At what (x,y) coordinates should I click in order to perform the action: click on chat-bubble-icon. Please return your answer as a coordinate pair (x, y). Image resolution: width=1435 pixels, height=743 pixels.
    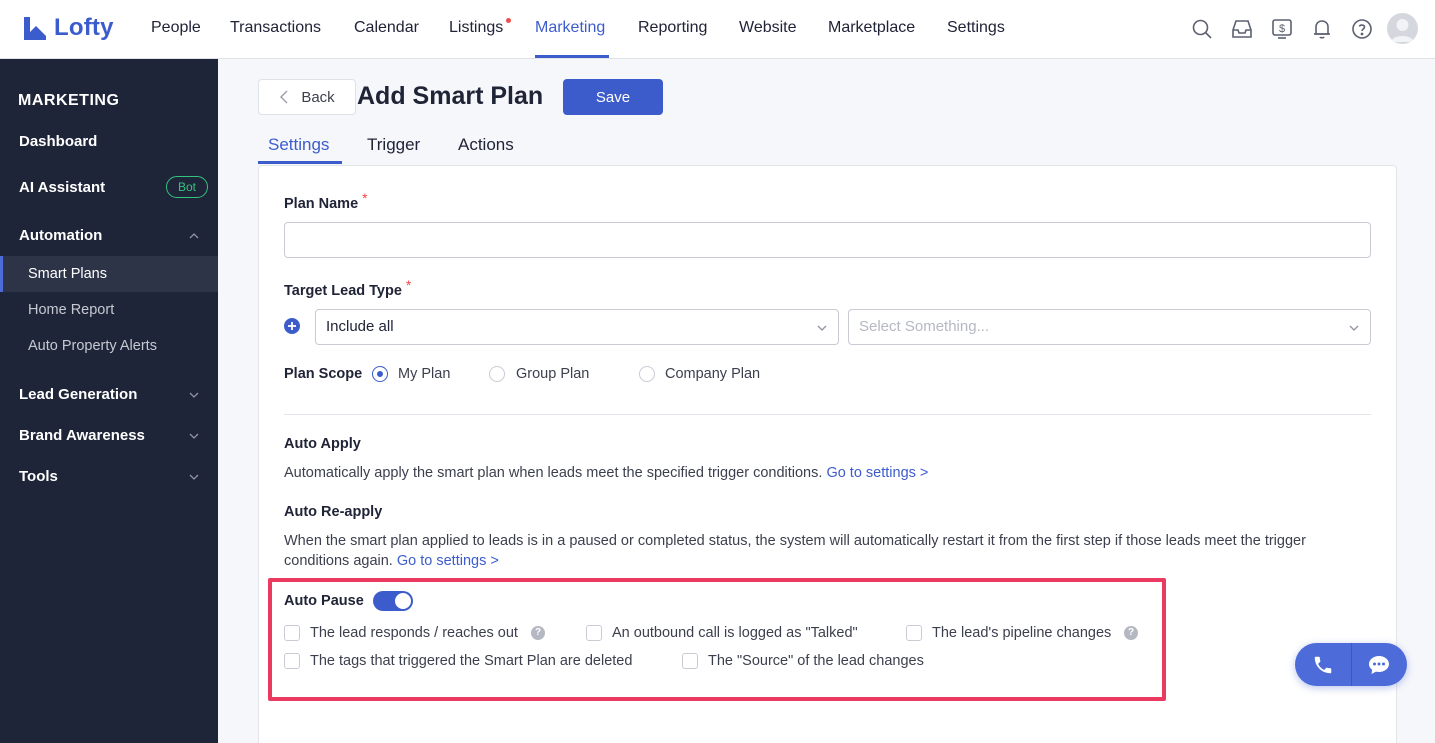
    Looking at the image, I should click on (1379, 664).